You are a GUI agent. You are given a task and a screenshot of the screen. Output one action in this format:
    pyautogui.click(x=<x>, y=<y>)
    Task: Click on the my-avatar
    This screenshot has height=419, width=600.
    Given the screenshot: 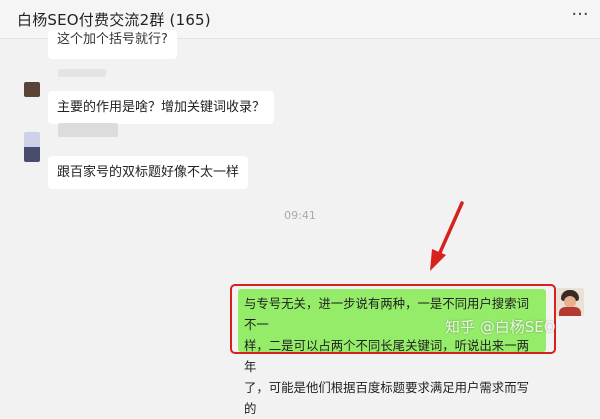 What is the action you would take?
    pyautogui.click(x=570, y=302)
    